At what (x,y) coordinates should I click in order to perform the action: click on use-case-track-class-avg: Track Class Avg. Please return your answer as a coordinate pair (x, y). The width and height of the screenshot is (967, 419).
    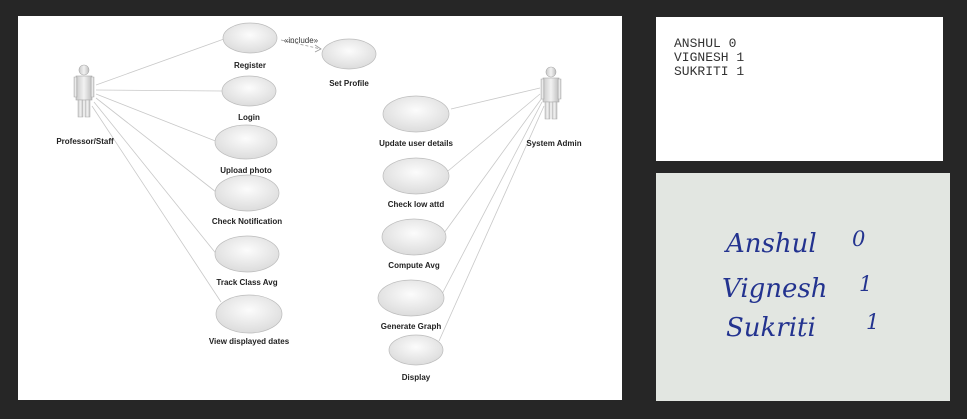
    Looking at the image, I should click on (247, 261).